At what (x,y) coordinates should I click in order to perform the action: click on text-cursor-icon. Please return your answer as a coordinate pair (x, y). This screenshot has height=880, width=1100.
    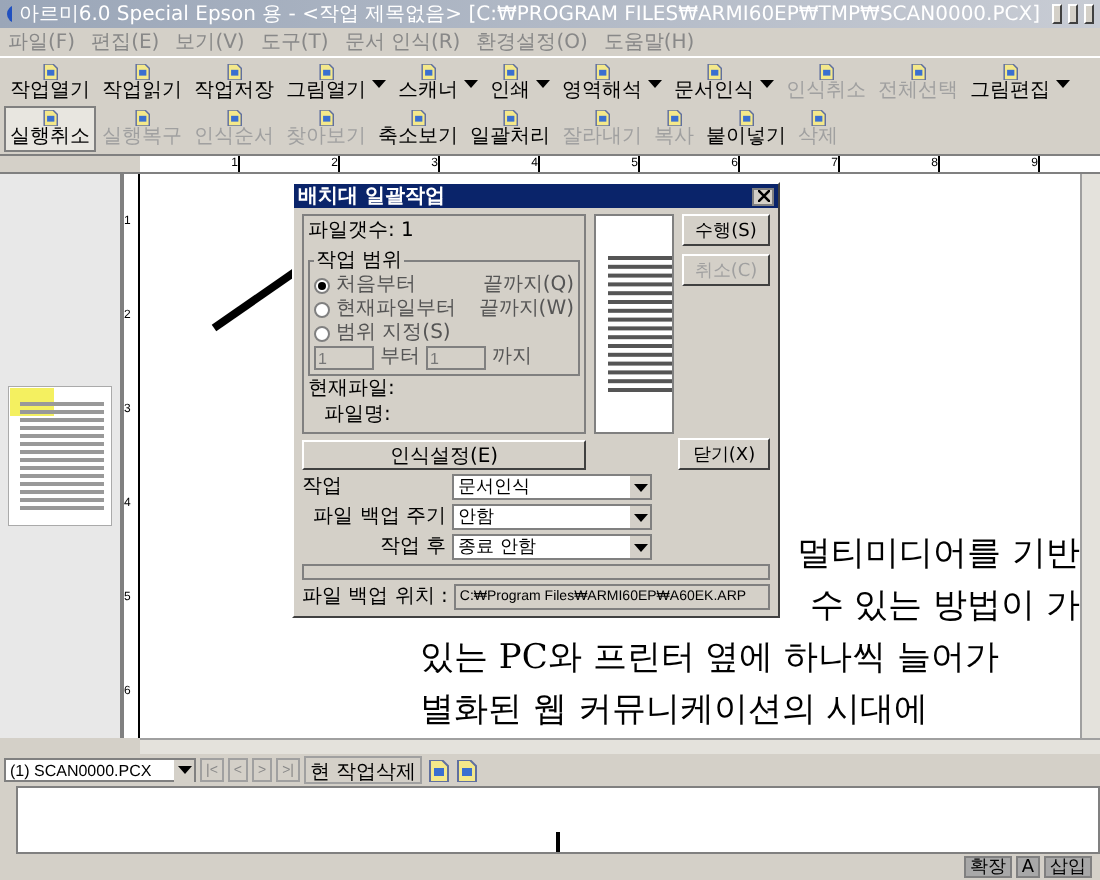
    Looking at the image, I should click on (558, 842).